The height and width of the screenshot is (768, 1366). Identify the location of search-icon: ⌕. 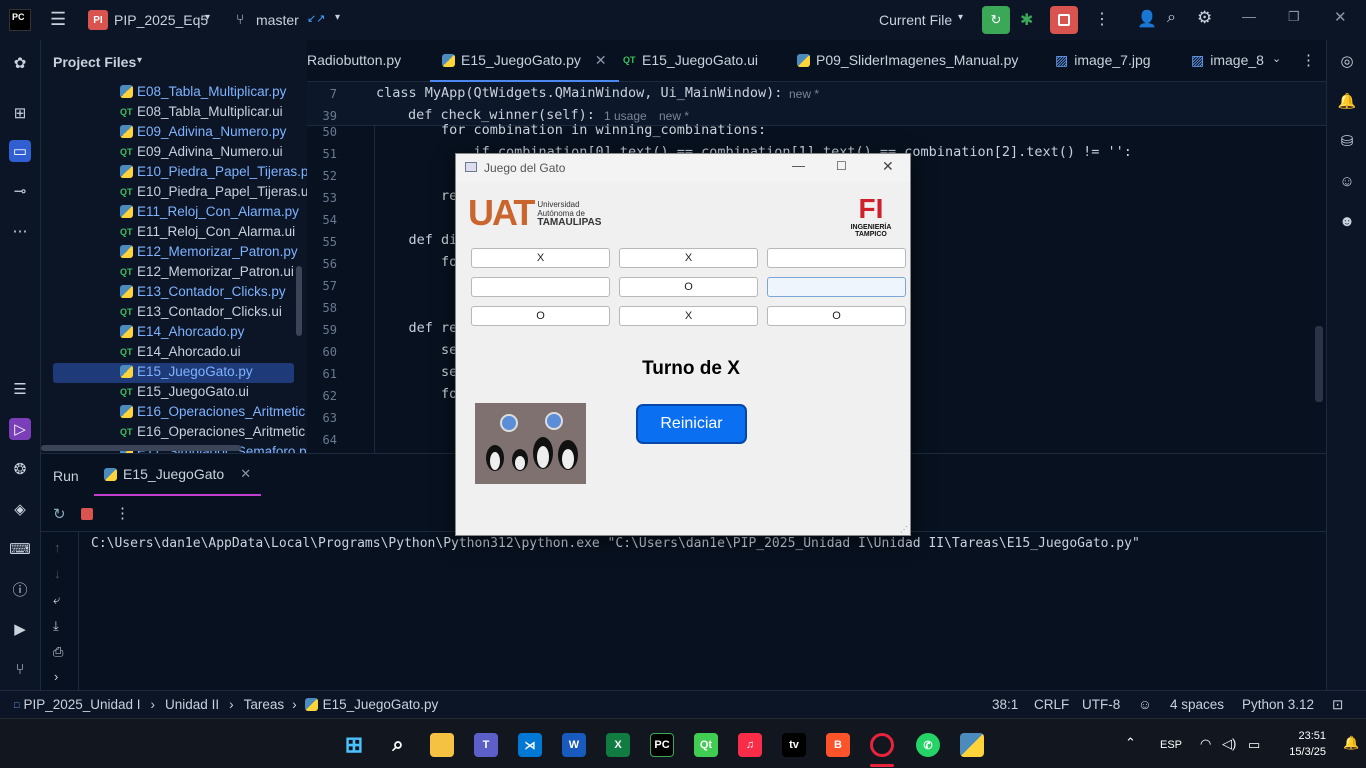
(398, 745).